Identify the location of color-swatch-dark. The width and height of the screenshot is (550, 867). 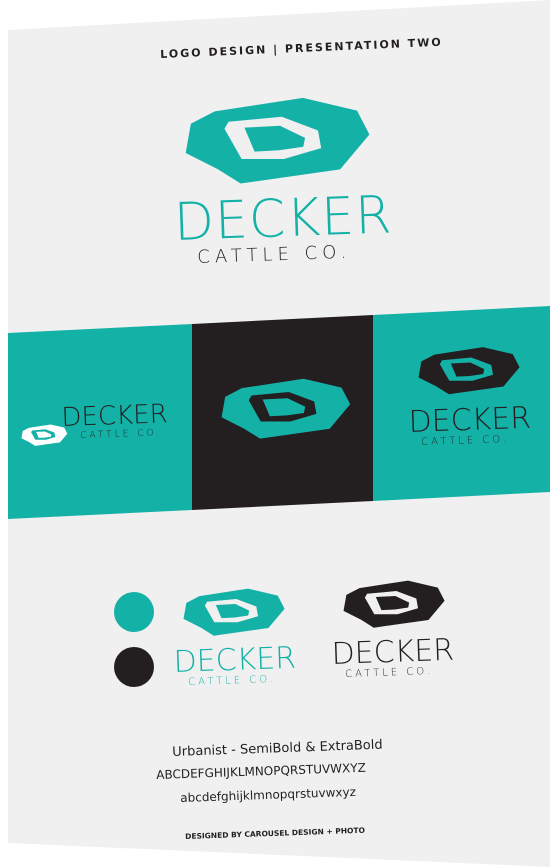
(134, 667).